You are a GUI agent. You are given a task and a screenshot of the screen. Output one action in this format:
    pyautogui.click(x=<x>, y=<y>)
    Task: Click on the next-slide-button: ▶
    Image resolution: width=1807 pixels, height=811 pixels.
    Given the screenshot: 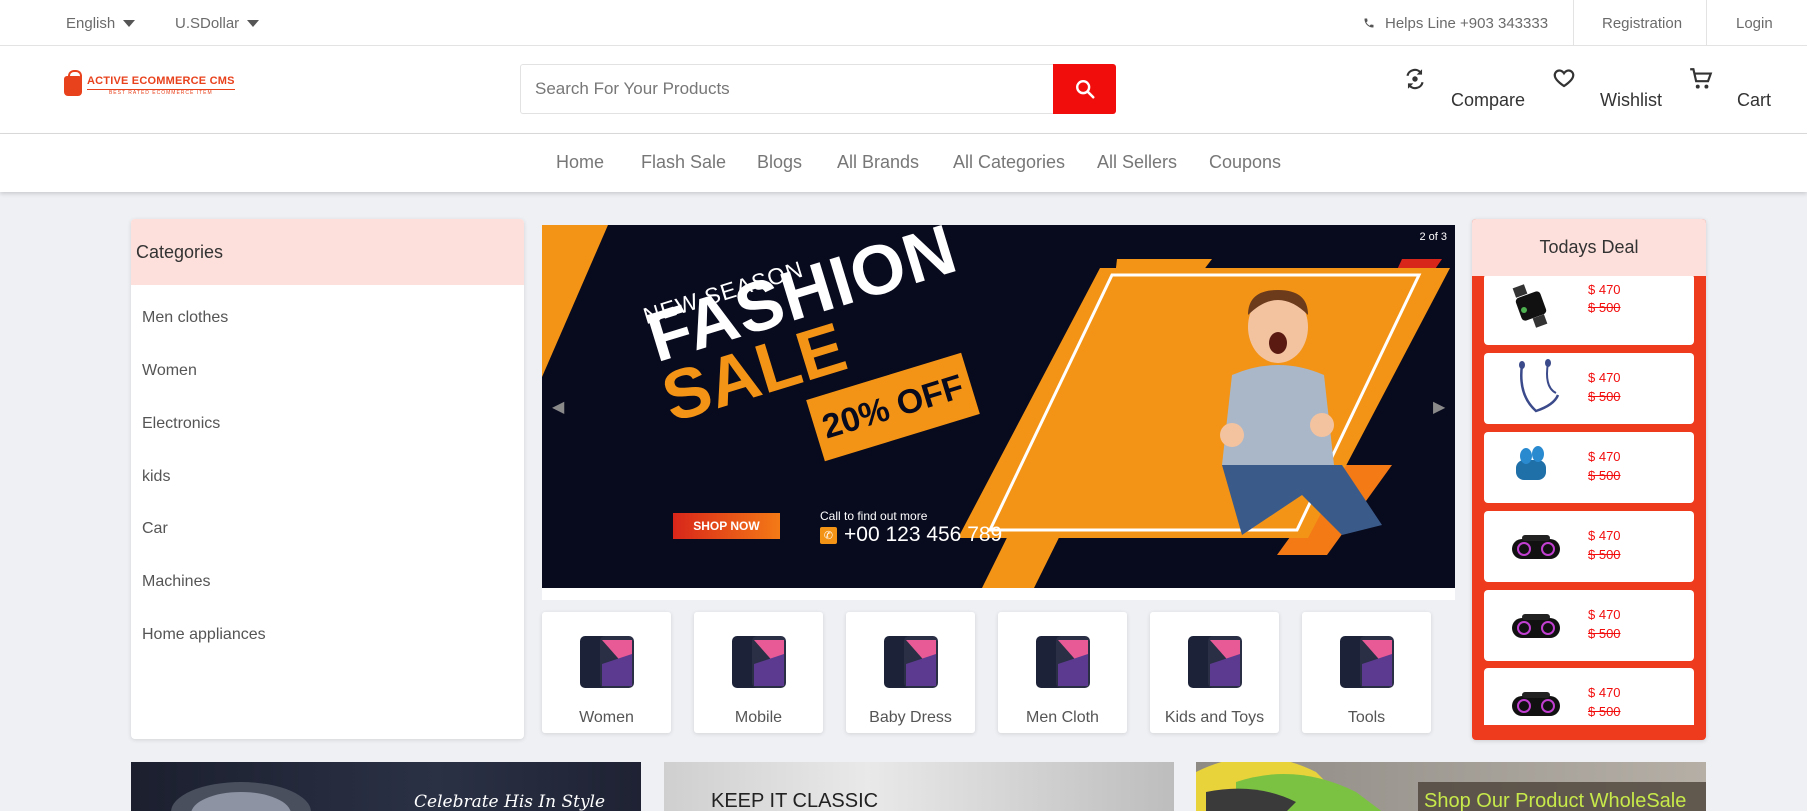 What is the action you would take?
    pyautogui.click(x=1439, y=407)
    